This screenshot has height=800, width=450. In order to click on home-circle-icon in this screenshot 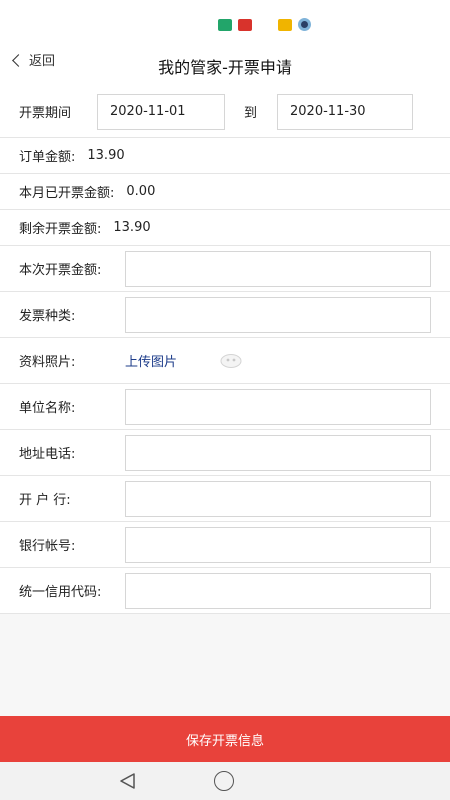, I will do `click(224, 781)`.